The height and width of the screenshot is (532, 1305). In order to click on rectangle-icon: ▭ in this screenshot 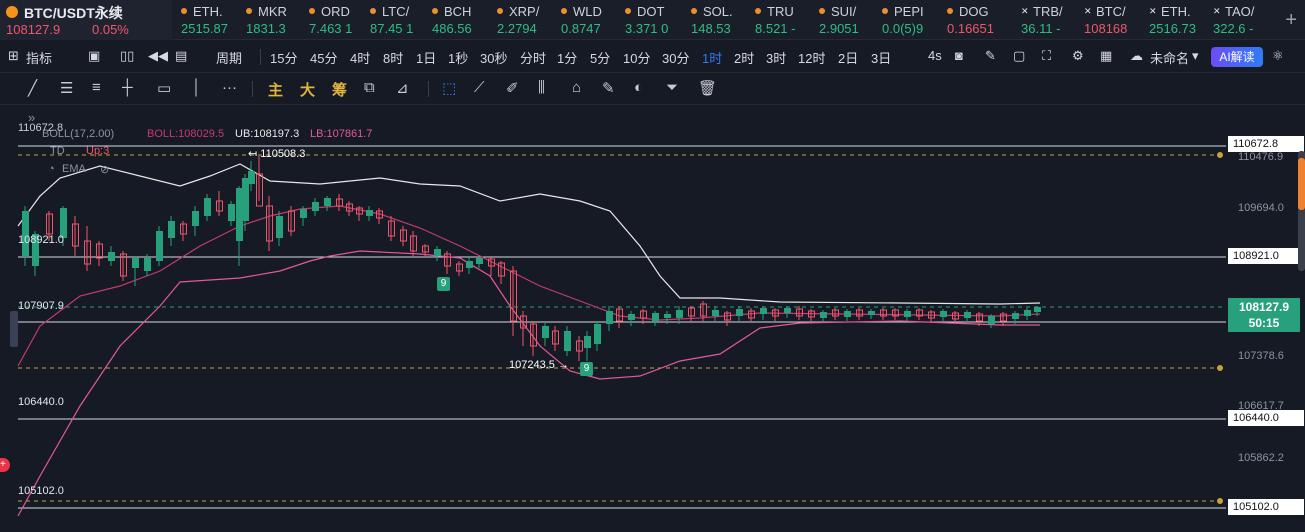, I will do `click(164, 88)`.